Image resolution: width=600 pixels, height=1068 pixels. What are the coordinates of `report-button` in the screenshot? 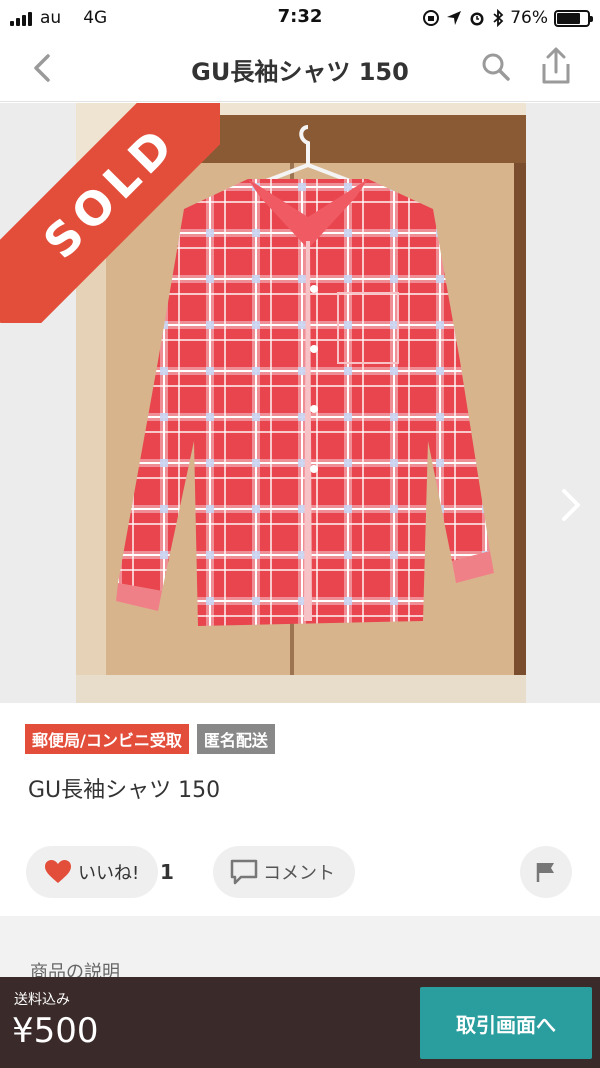 It's located at (546, 872).